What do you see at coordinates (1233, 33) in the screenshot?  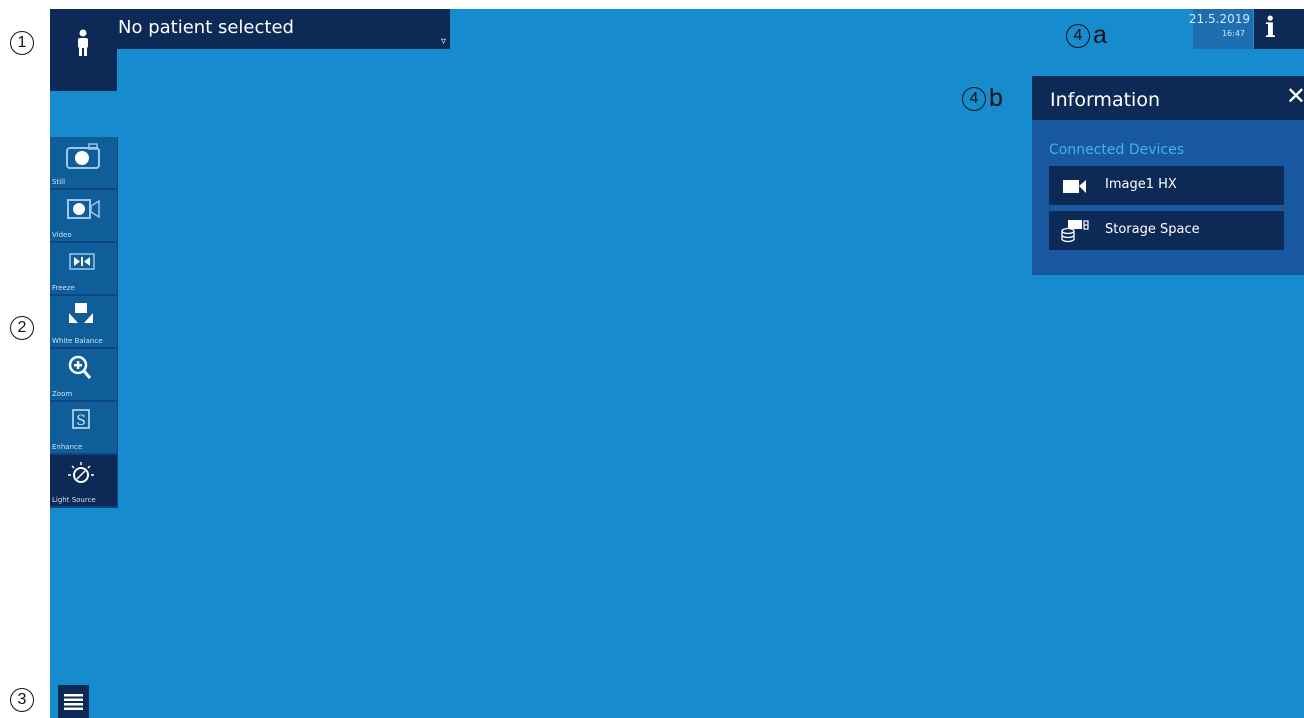 I see `time-text: 16:47` at bounding box center [1233, 33].